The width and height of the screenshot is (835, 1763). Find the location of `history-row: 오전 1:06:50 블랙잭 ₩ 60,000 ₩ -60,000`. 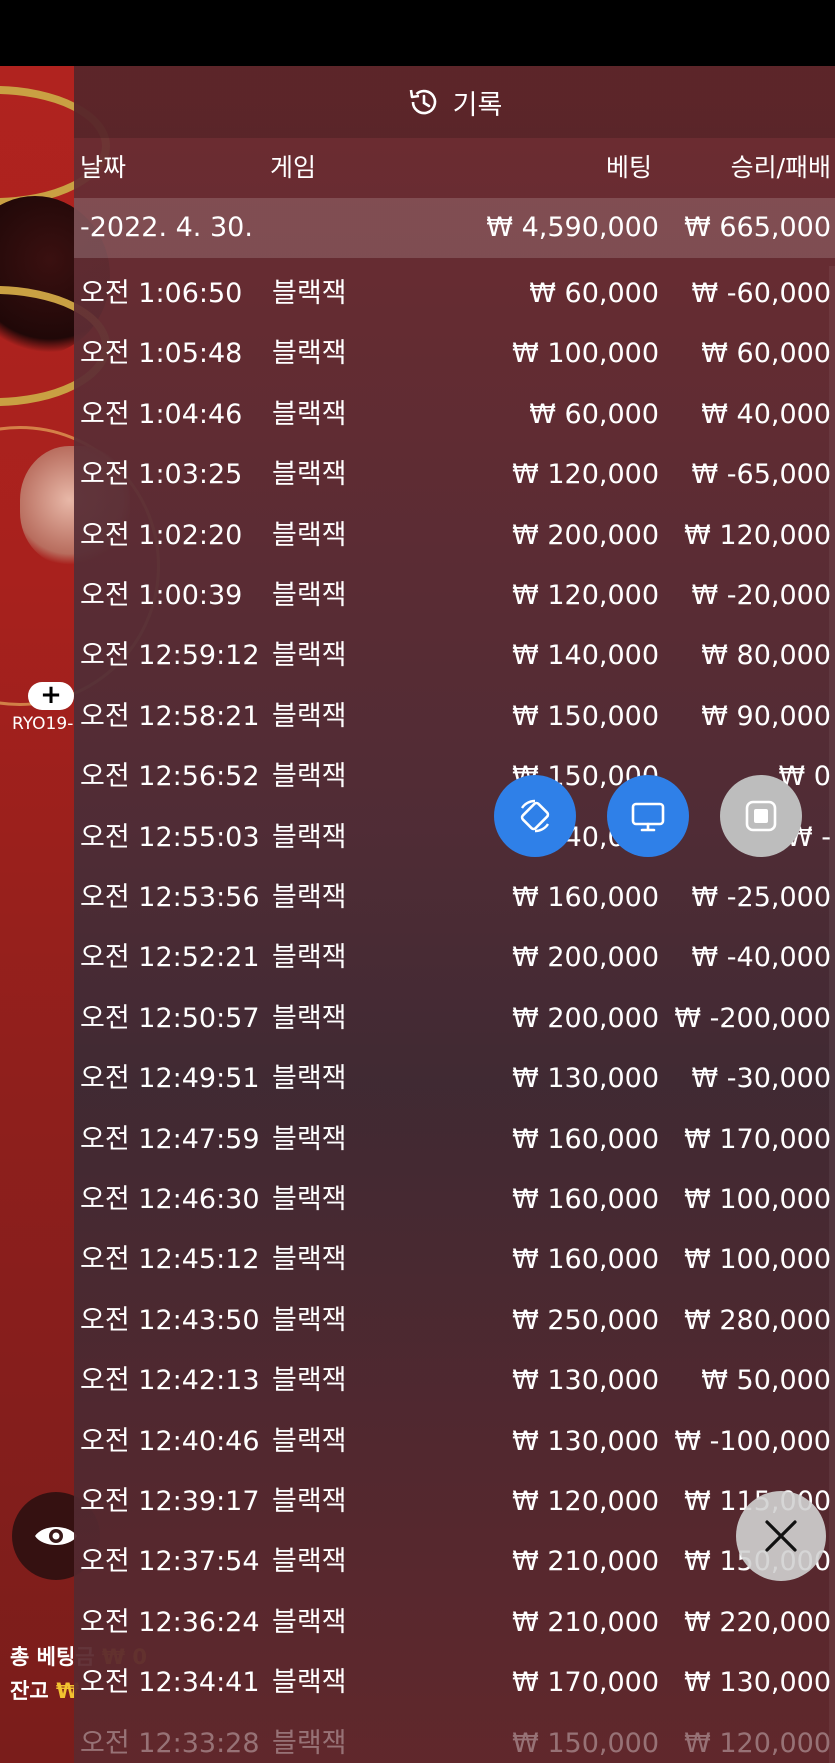

history-row: 오전 1:06:50 블랙잭 ₩ 60,000 ₩ -60,000 is located at coordinates (454, 294).